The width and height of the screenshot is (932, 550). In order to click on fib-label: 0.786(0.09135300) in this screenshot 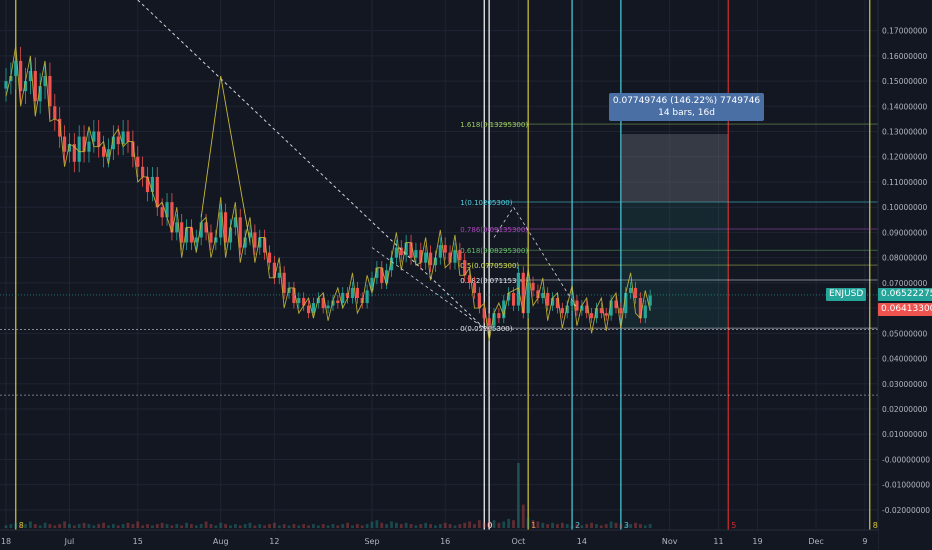, I will do `click(494, 230)`.